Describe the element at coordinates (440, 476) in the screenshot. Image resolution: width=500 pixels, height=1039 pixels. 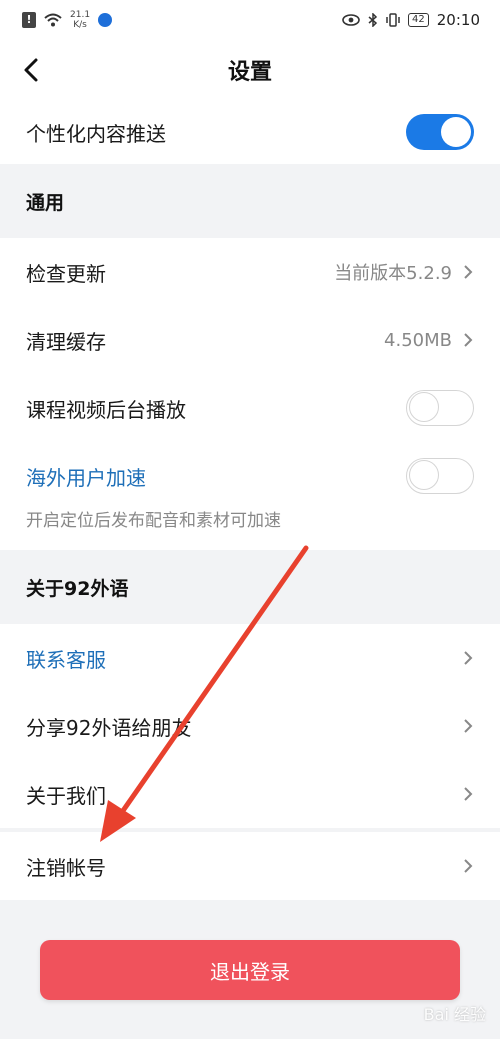
I see `overseas-accel-toggle` at that location.